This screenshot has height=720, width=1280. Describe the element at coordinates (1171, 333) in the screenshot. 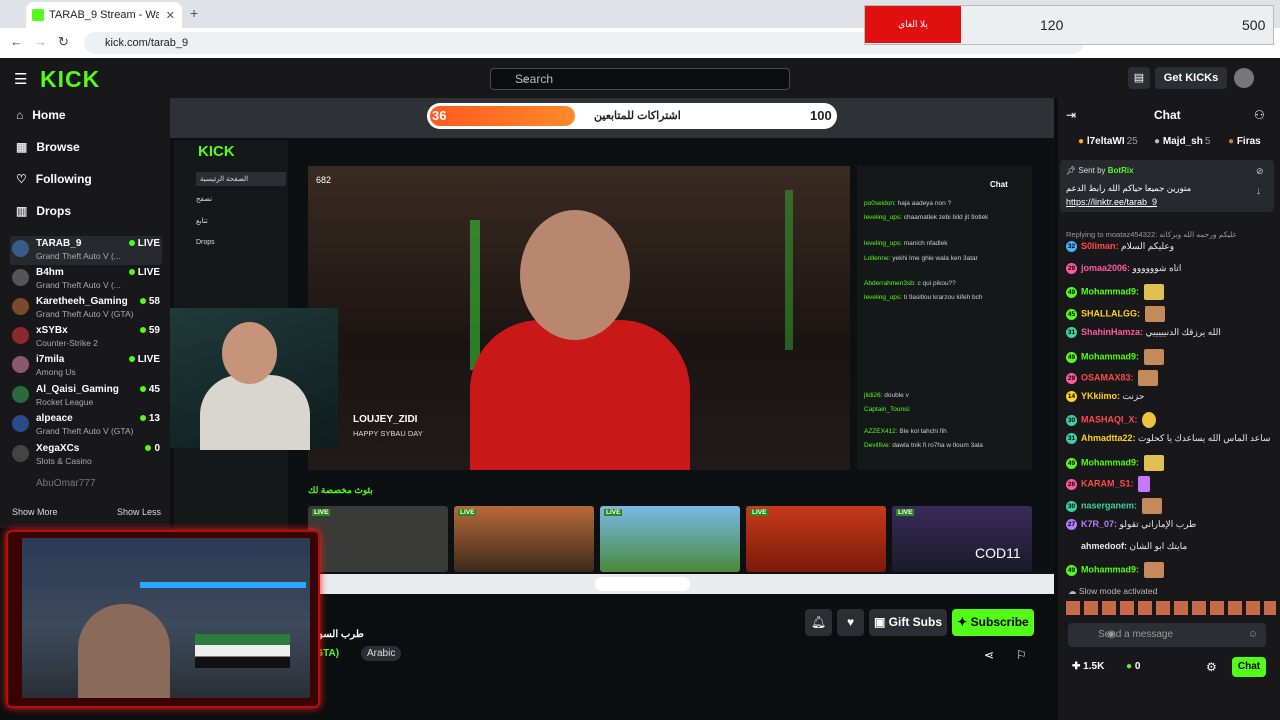

I see `chat-message: 31 ShahinHamza: الله يرزقك الدنيييييي` at that location.